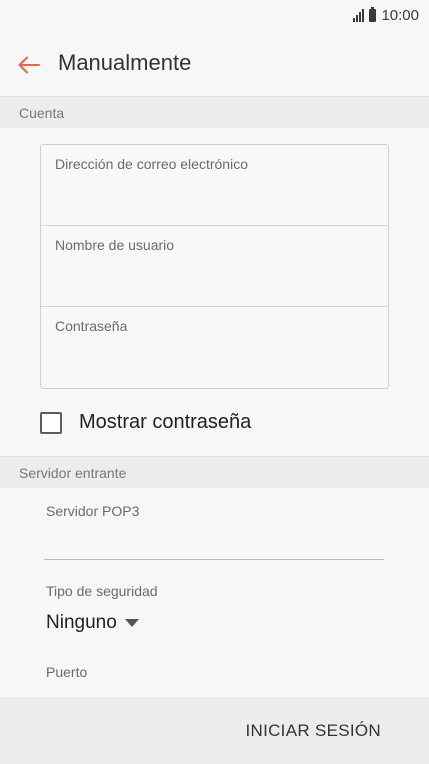 Image resolution: width=429 pixels, height=764 pixels. Describe the element at coordinates (214, 17) in the screenshot. I see `status-bar: 10:00` at that location.